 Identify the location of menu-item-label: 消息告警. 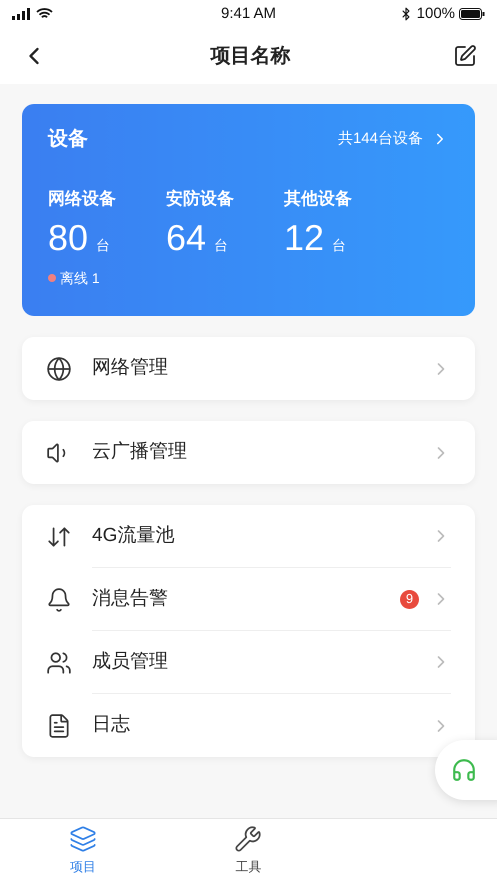
(130, 598).